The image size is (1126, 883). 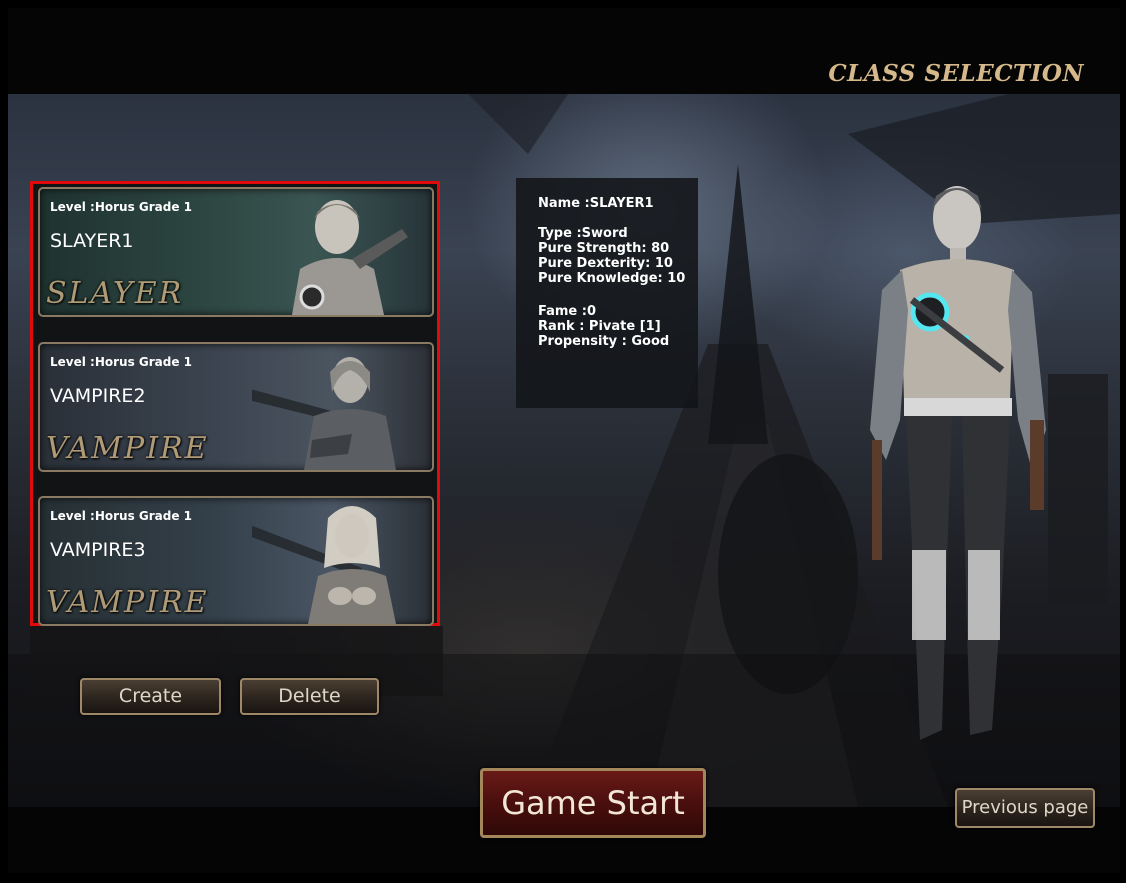 What do you see at coordinates (596, 203) in the screenshot?
I see `info-name: Name :SLAYER1` at bounding box center [596, 203].